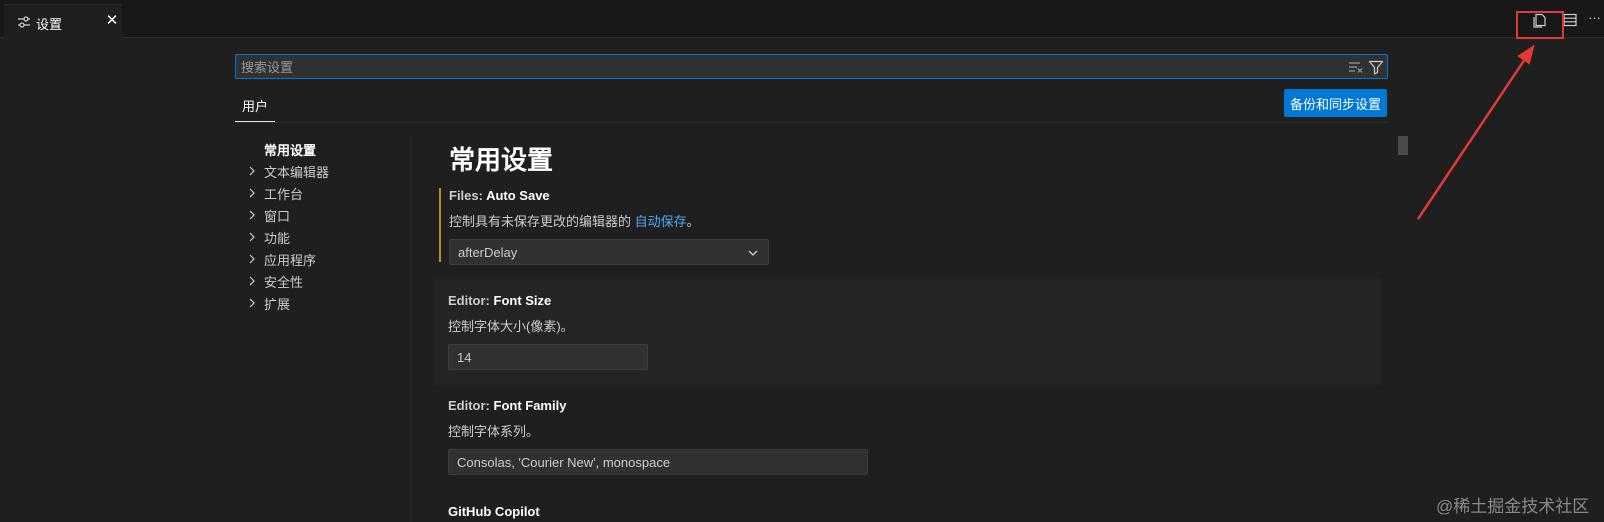 The width and height of the screenshot is (1604, 522). I want to click on toc-item-label: 常用设置, so click(290, 150).